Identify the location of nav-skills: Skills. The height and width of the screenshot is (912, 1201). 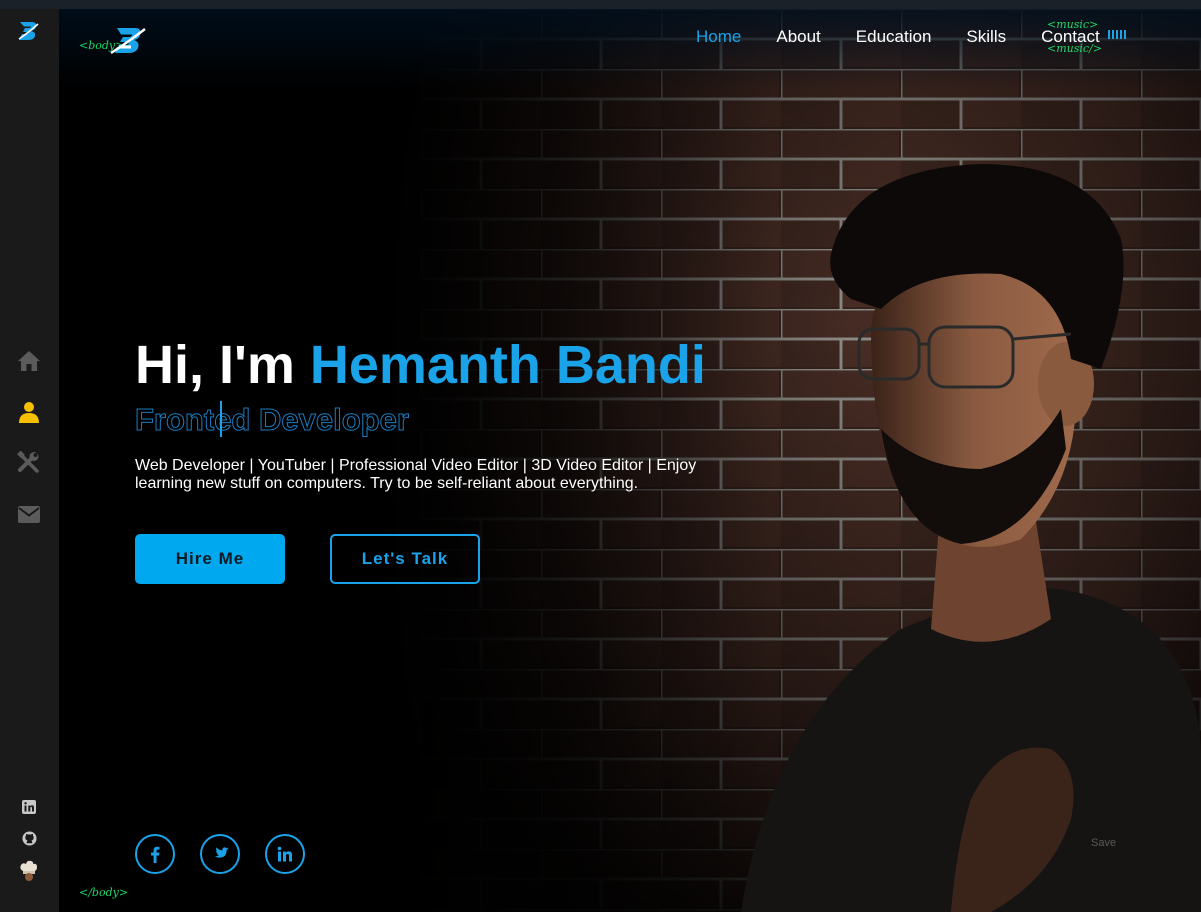
(986, 38).